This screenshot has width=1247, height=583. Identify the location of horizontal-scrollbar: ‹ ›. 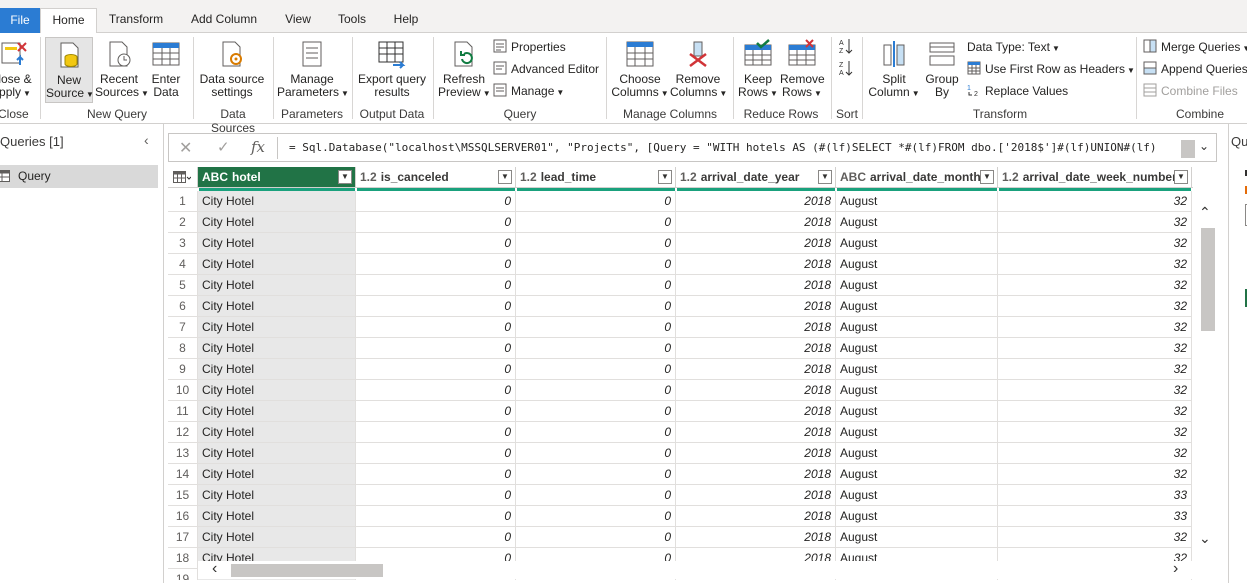
(695, 570).